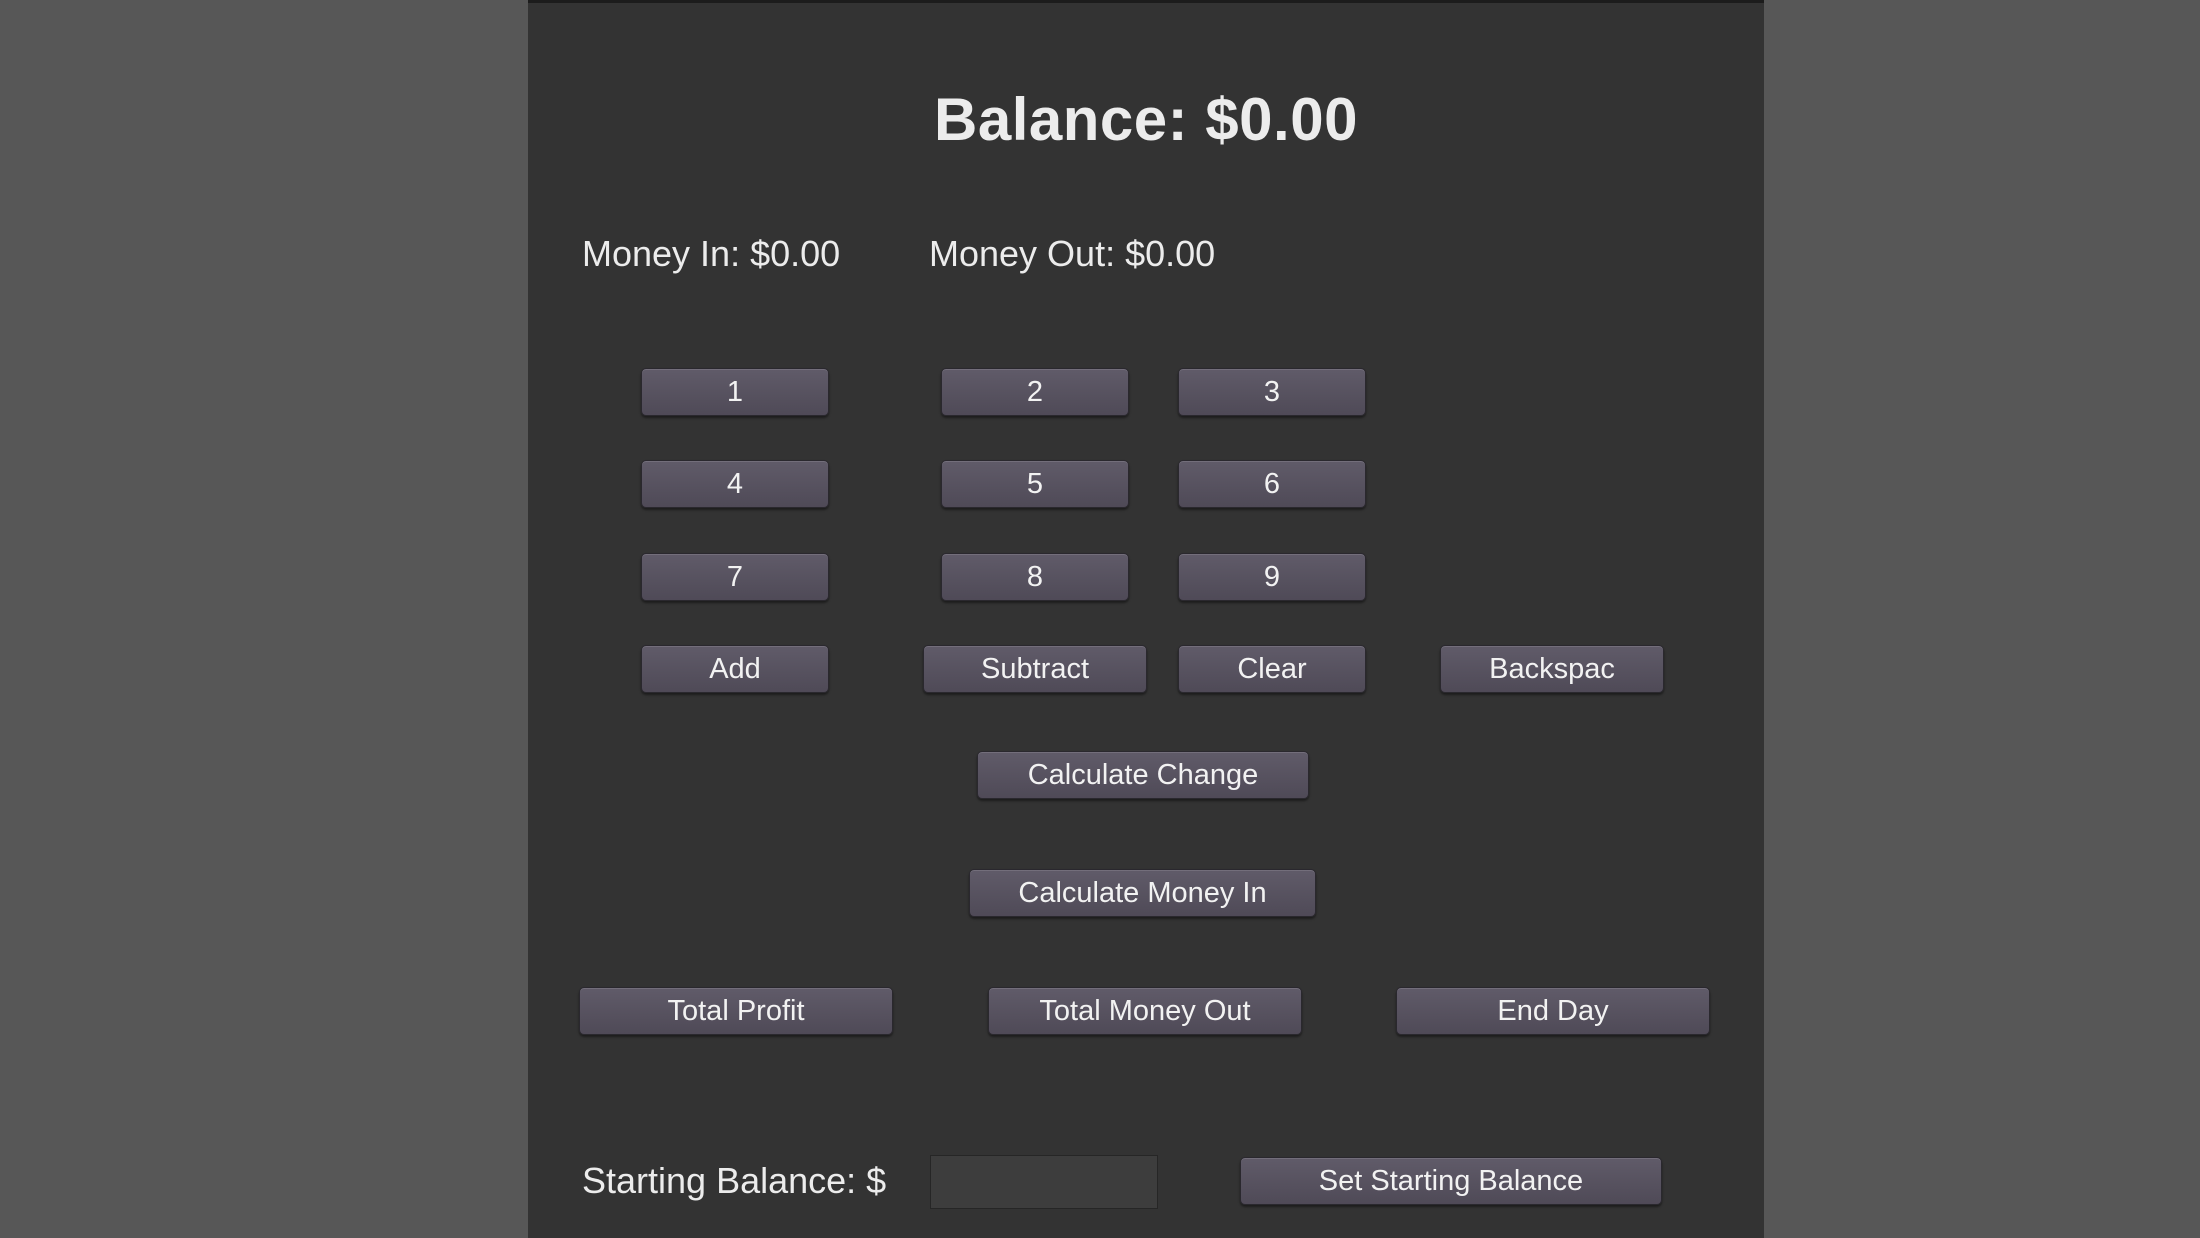 The width and height of the screenshot is (2200, 1238). What do you see at coordinates (735, 577) in the screenshot?
I see `digit-7-button: 7` at bounding box center [735, 577].